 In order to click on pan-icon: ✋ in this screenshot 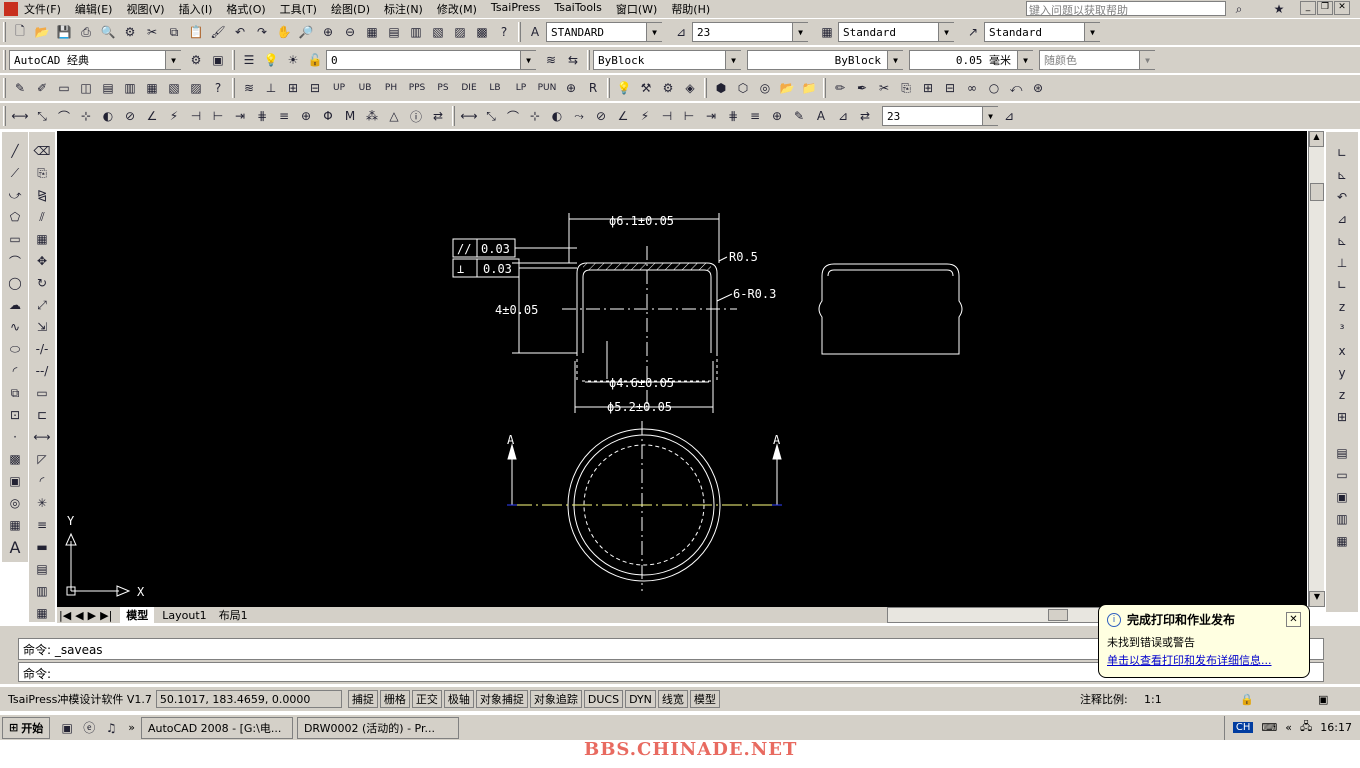, I will do `click(284, 32)`.